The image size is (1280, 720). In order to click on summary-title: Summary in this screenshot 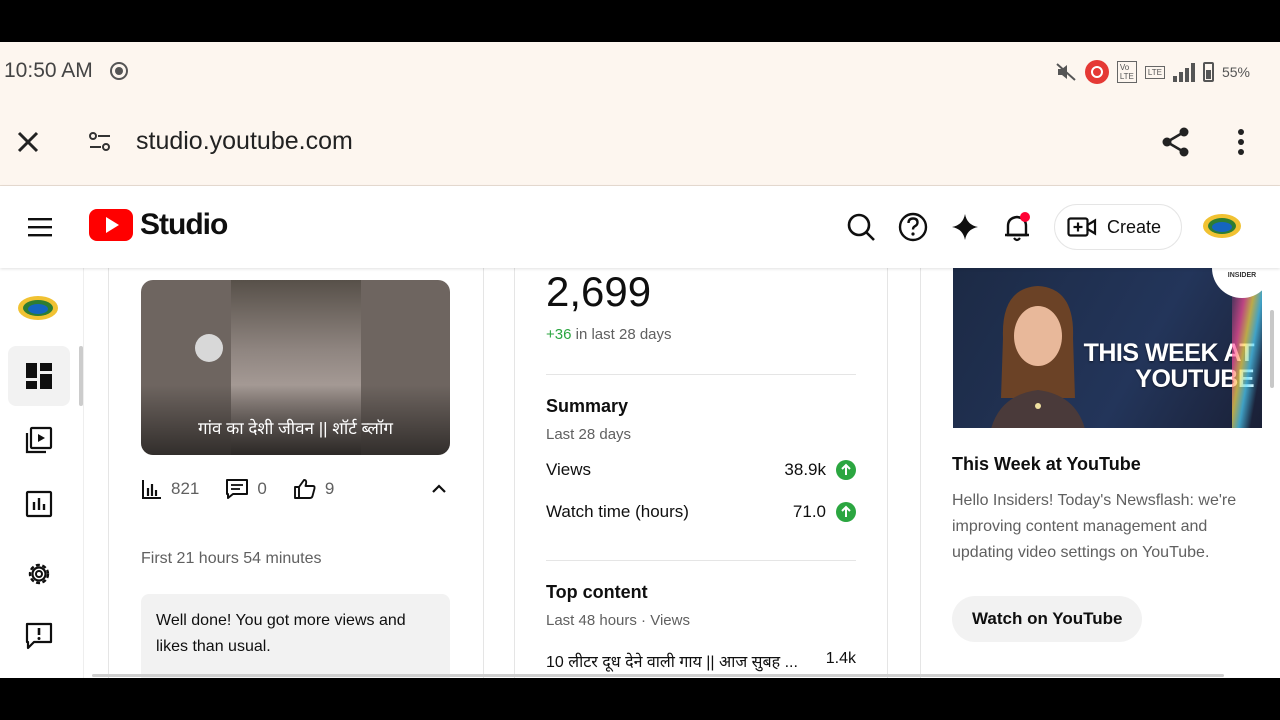, I will do `click(587, 406)`.